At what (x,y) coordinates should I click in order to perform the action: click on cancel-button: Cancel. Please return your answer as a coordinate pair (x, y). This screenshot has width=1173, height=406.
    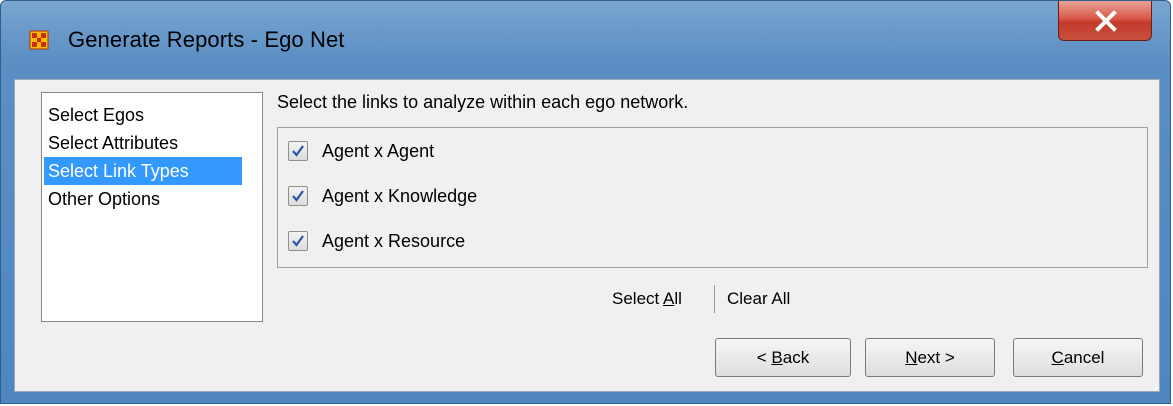
    Looking at the image, I should click on (1078, 357).